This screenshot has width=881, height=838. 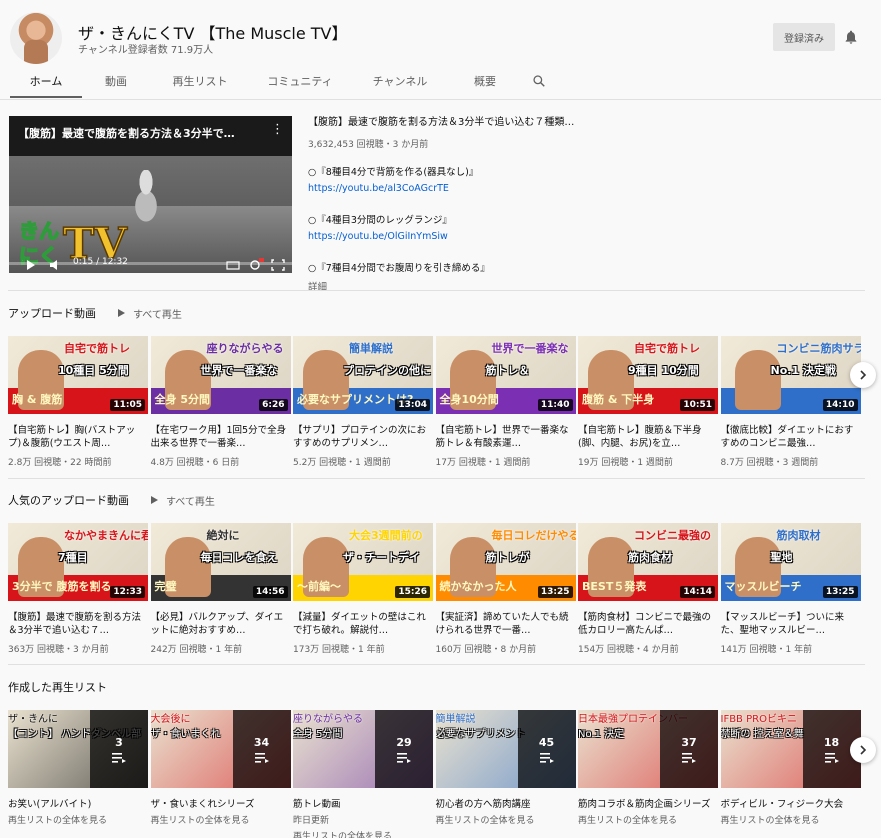 What do you see at coordinates (505, 562) in the screenshot?
I see `video-thumbnail: 毎日コレだけやるんだ筋トレが続かなかった人 13:25` at bounding box center [505, 562].